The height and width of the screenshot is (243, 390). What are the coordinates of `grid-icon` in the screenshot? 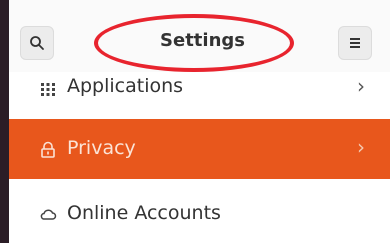 It's located at (48, 89).